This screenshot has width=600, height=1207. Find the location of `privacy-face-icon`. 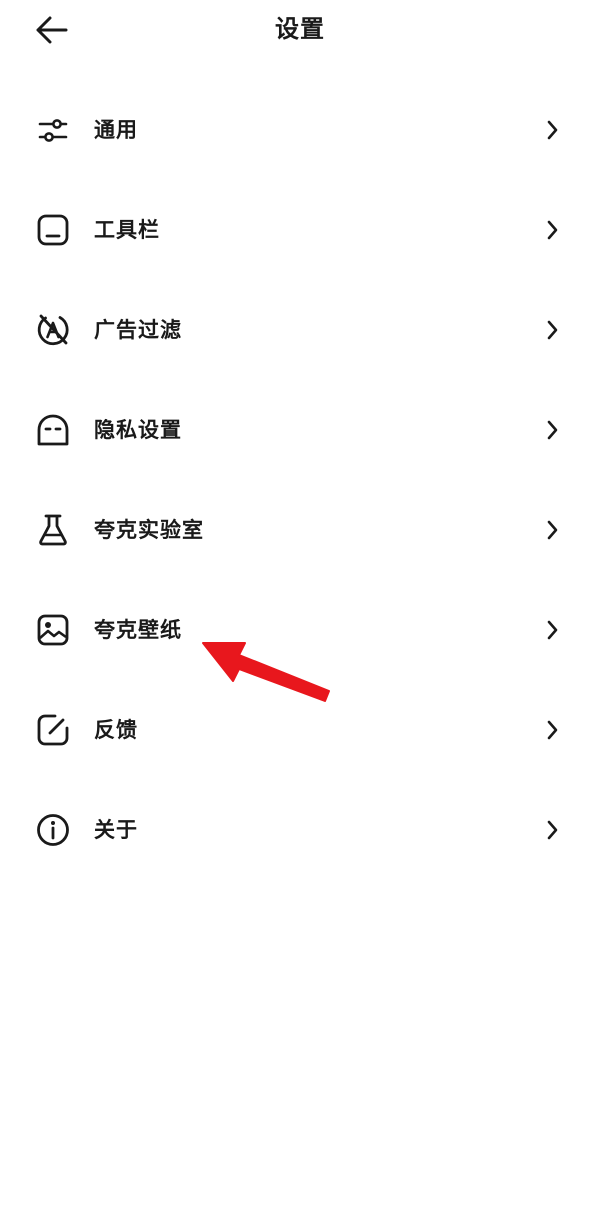

privacy-face-icon is located at coordinates (53, 430).